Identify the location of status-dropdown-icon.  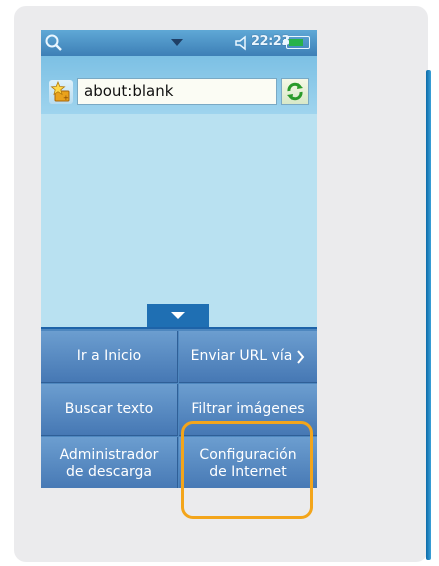
(177, 42).